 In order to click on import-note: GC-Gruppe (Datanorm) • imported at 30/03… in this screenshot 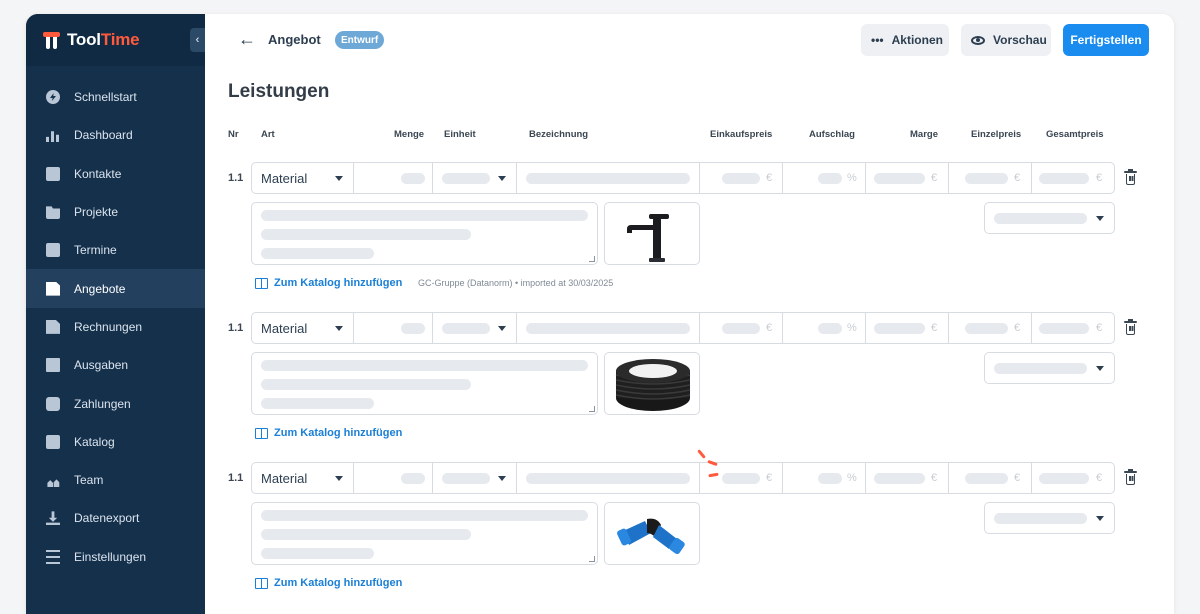, I will do `click(516, 283)`.